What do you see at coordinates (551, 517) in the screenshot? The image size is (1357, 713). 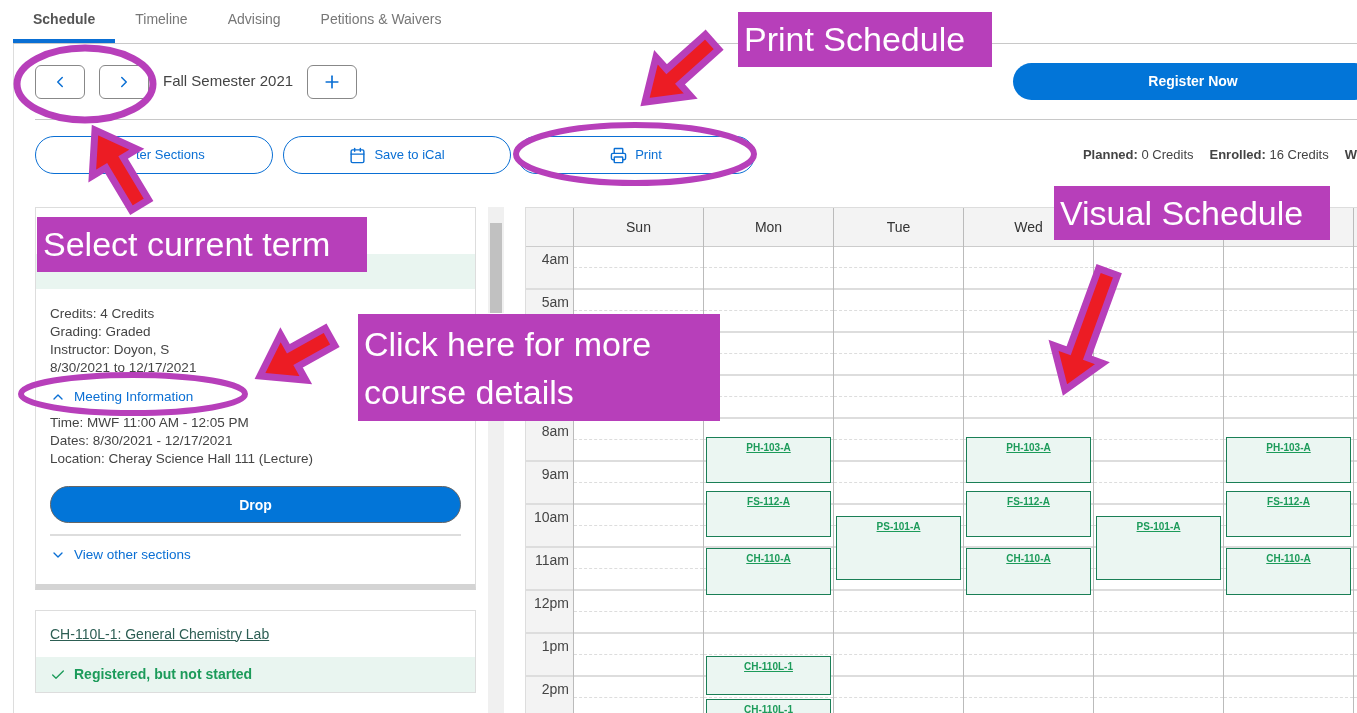 I see `hour-label: 10am` at bounding box center [551, 517].